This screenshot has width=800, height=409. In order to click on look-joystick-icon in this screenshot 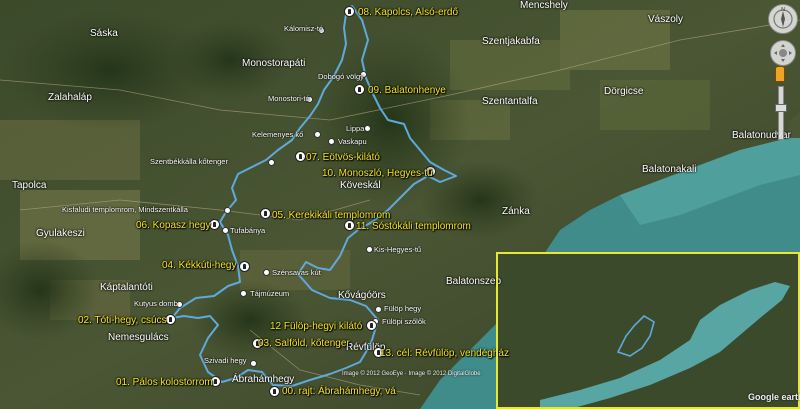, I will do `click(783, 53)`.